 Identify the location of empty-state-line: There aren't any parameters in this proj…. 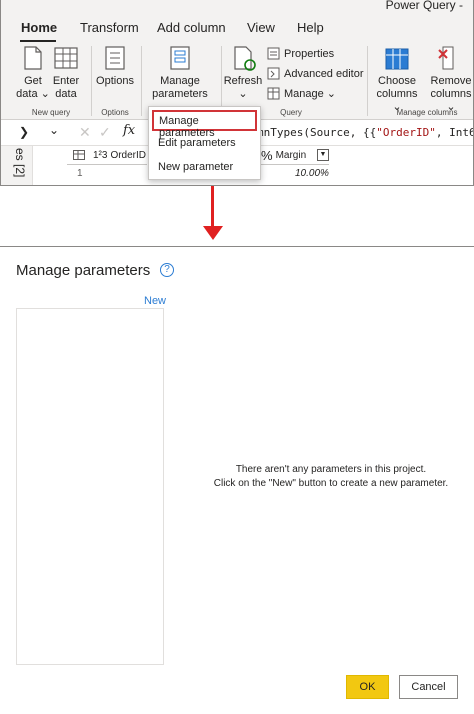
(331, 469).